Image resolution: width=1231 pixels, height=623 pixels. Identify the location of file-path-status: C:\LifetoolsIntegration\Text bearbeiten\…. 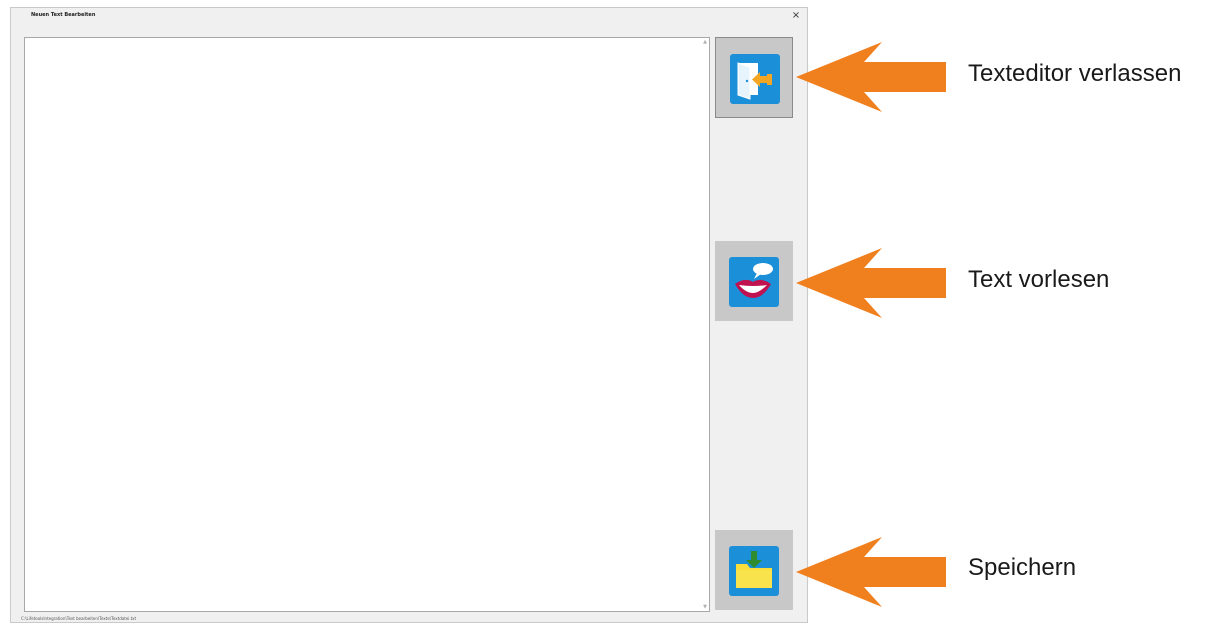
(79, 618).